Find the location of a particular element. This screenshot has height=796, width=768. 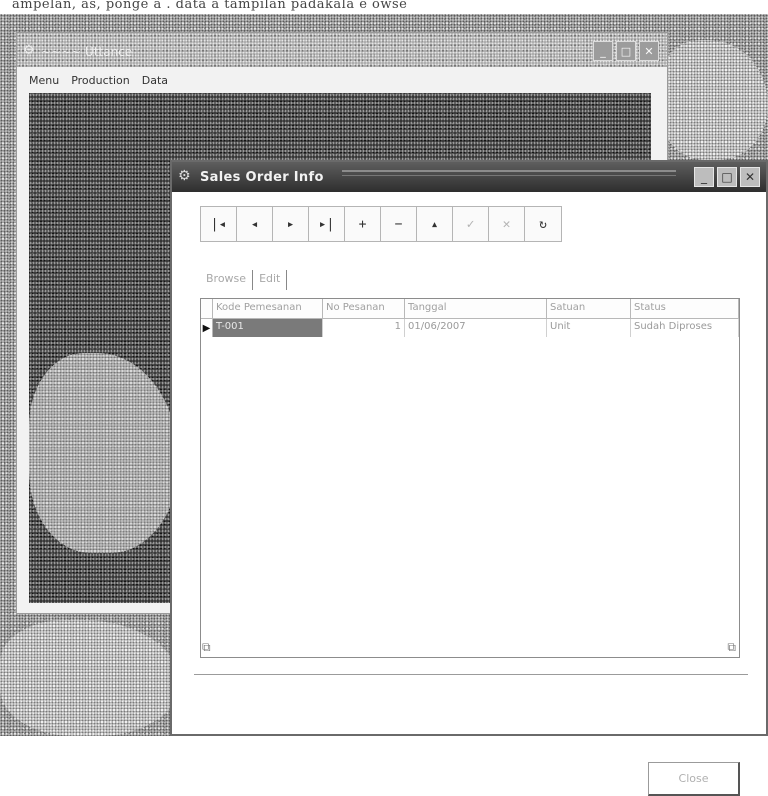

menu-bar: Menu Production Data is located at coordinates (92, 80).